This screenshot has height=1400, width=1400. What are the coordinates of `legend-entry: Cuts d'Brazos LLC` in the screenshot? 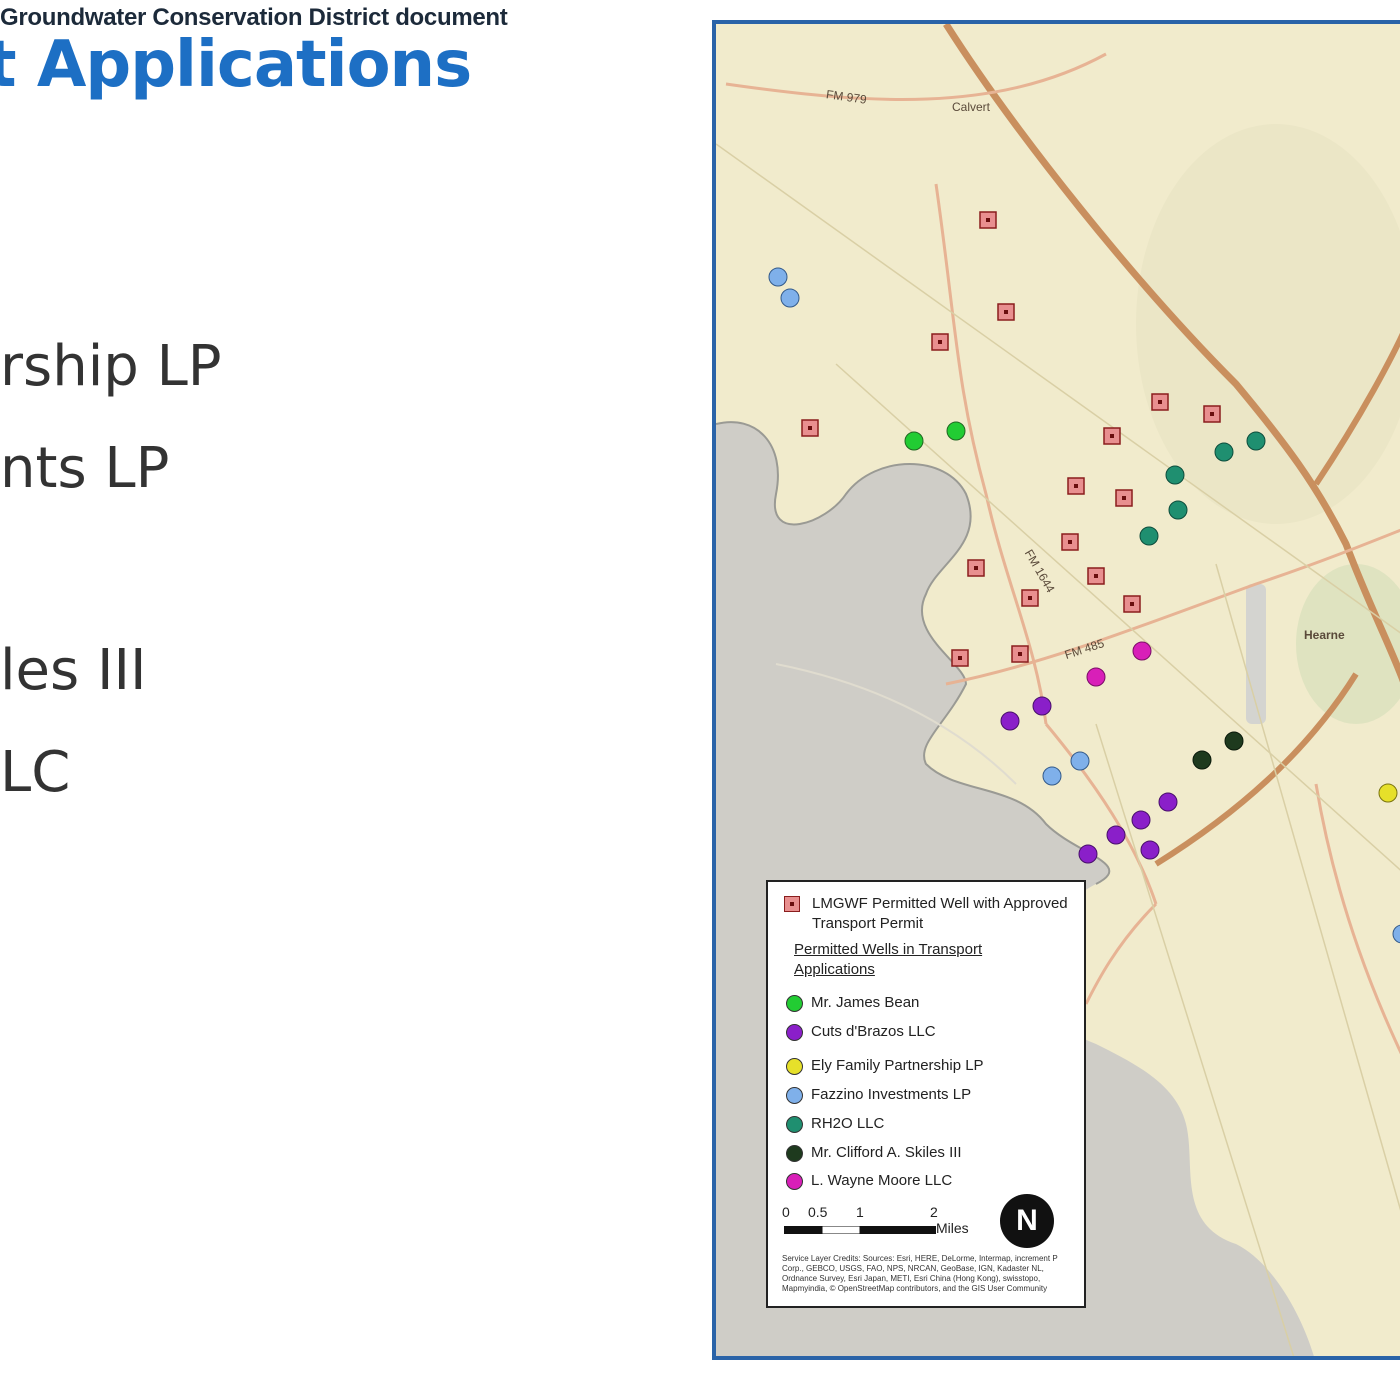 It's located at (861, 1032).